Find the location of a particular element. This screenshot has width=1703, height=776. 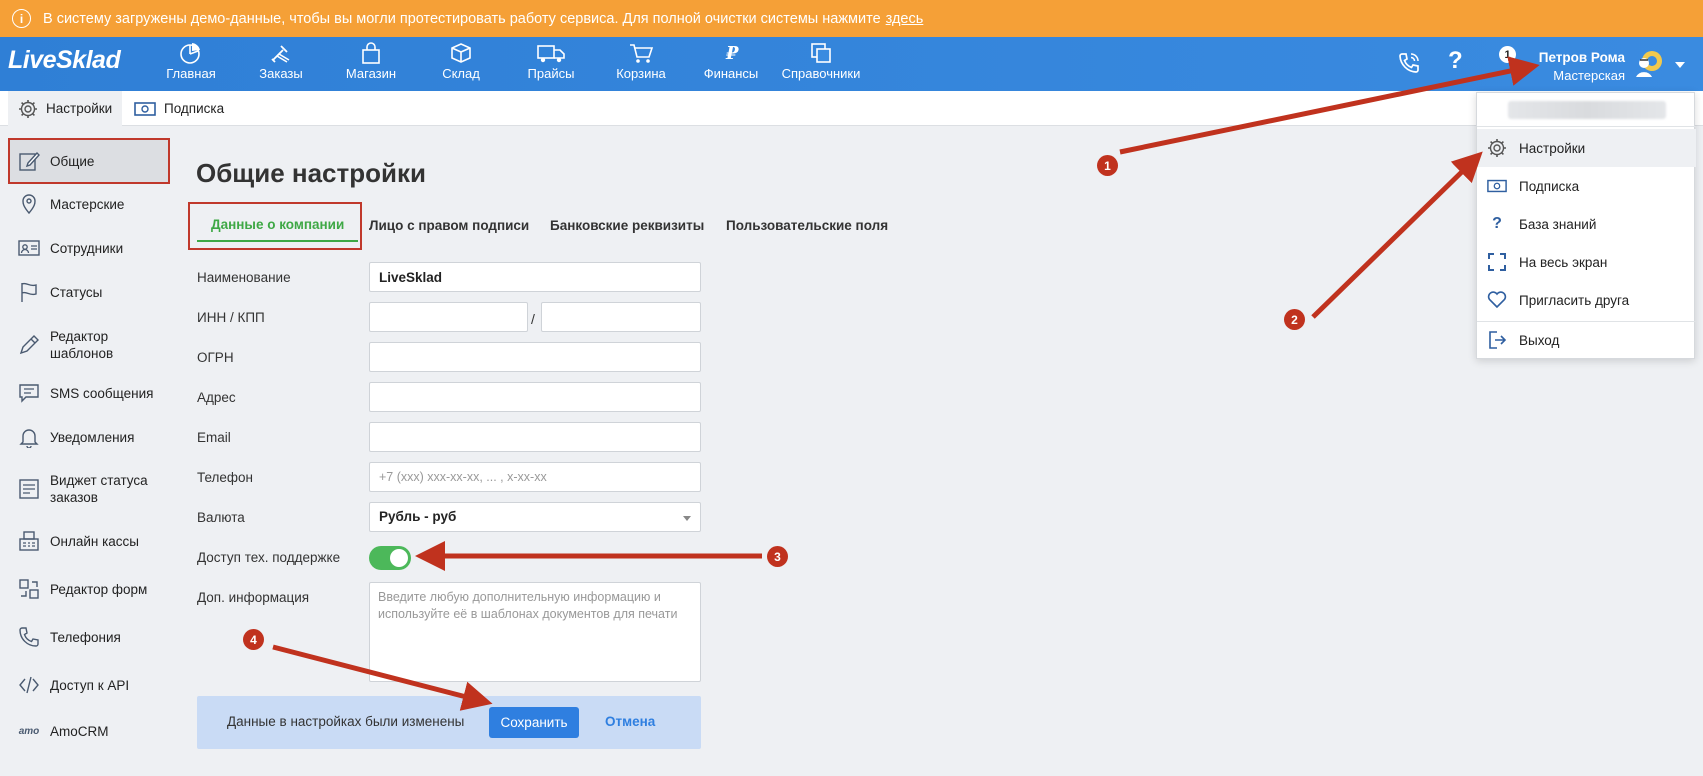

sidebar-item-telephony: Телефония is located at coordinates (89, 637).